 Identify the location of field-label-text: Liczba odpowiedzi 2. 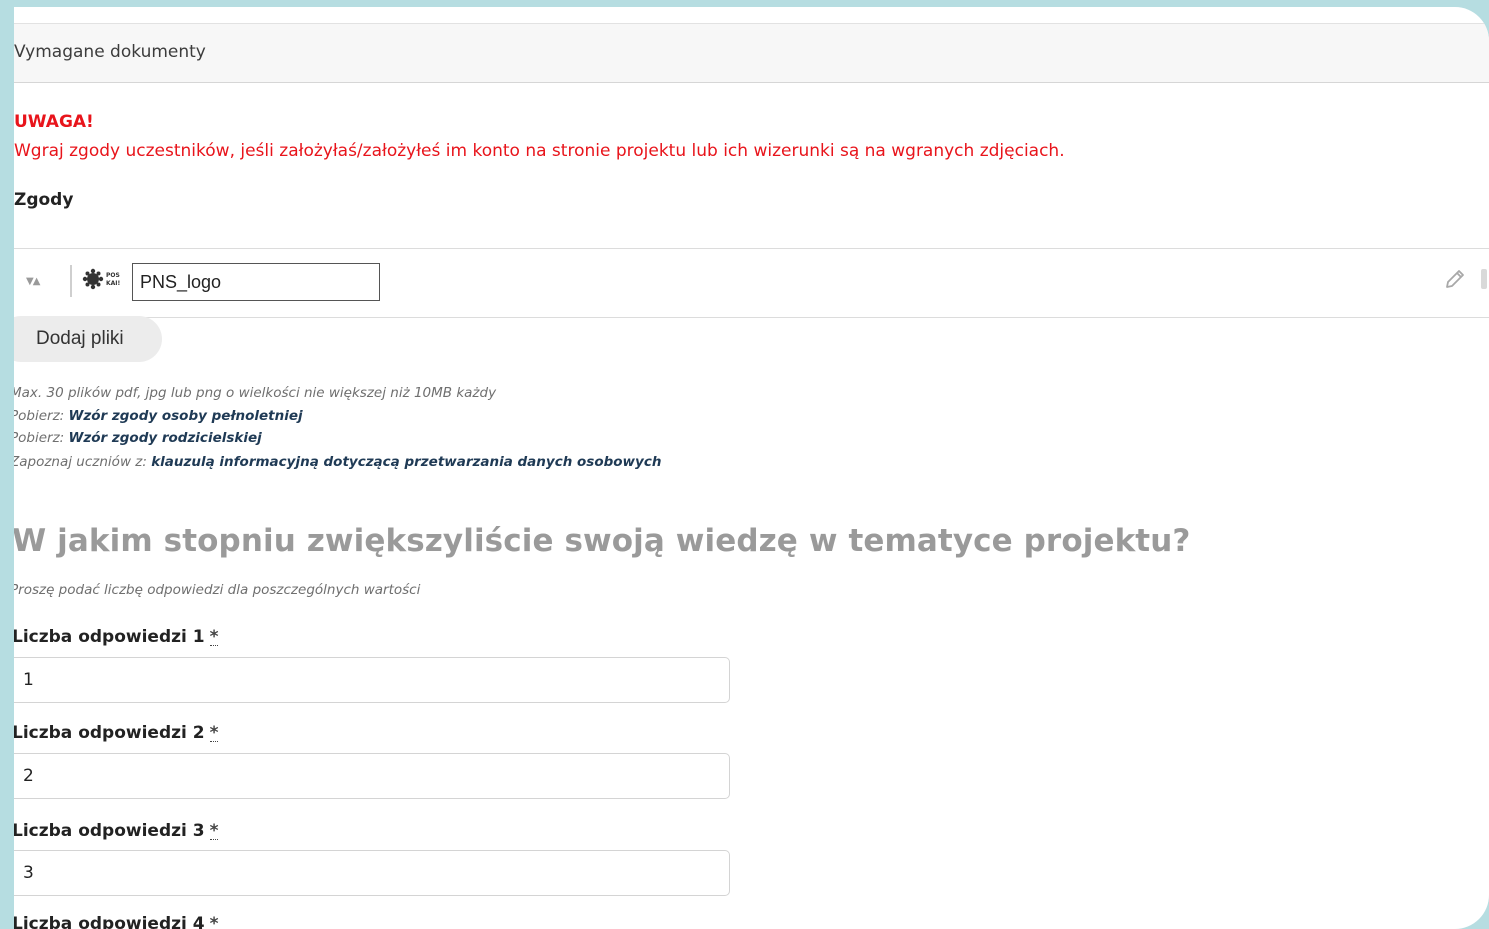
(109, 733).